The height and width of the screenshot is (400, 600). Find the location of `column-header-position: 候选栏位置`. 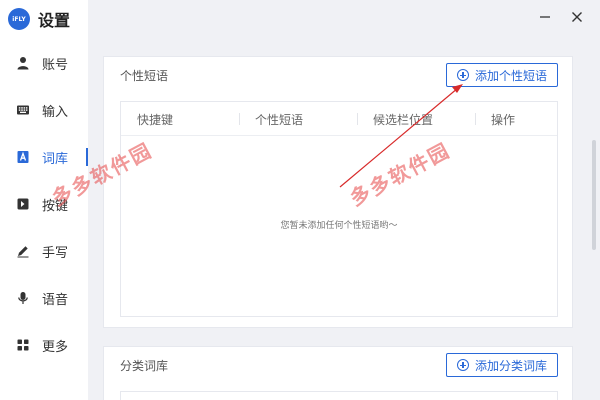

column-header-position: 候选栏位置 is located at coordinates (403, 119).